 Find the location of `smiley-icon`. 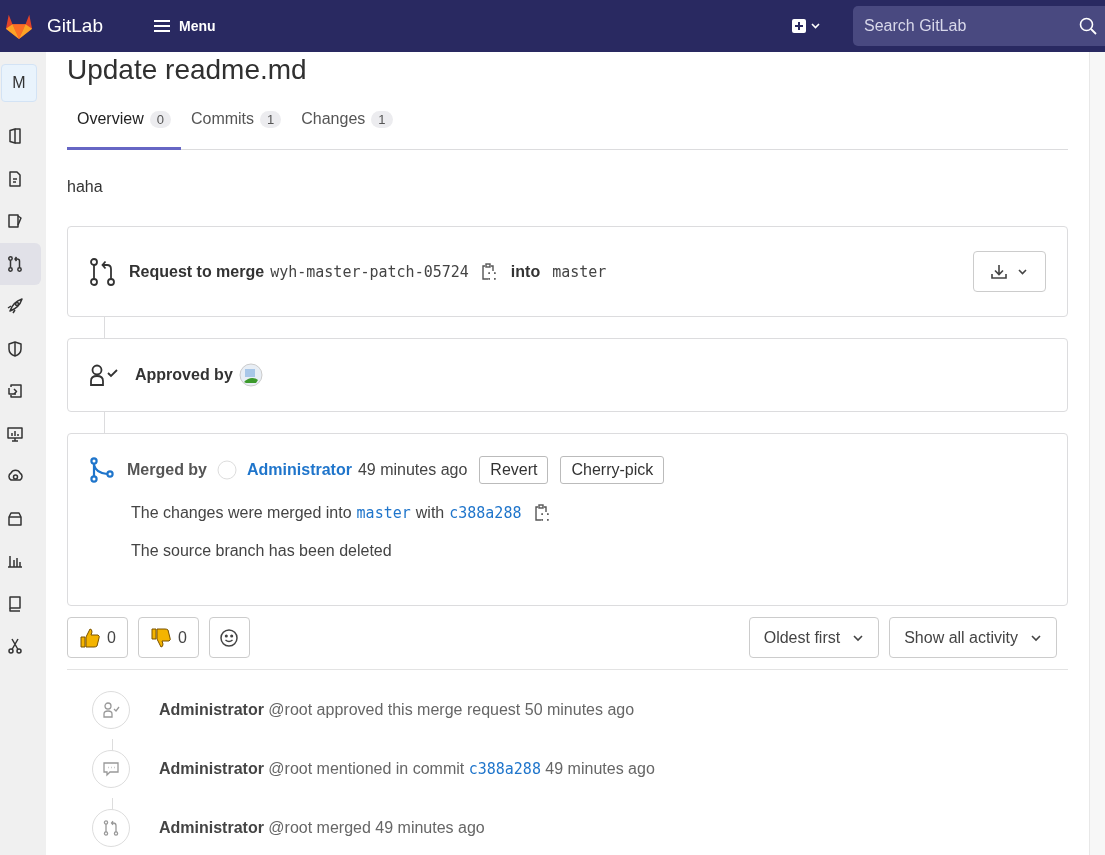

smiley-icon is located at coordinates (229, 637).